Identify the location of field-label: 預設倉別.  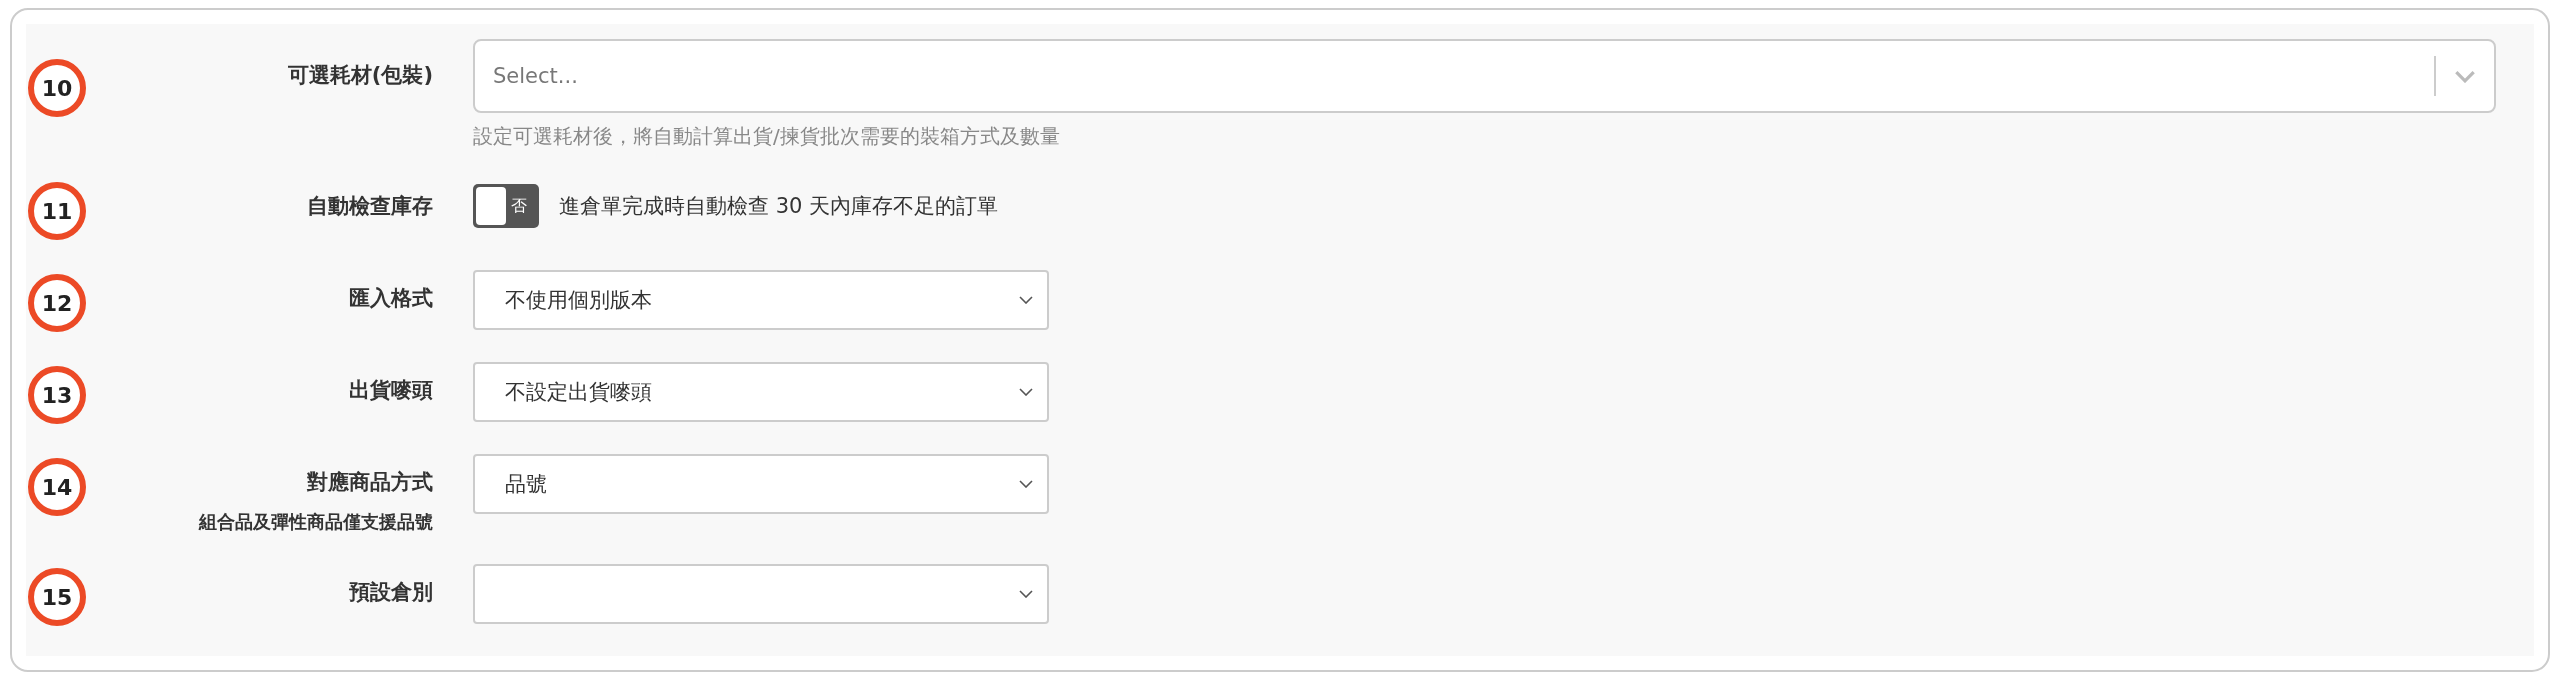
(391, 592).